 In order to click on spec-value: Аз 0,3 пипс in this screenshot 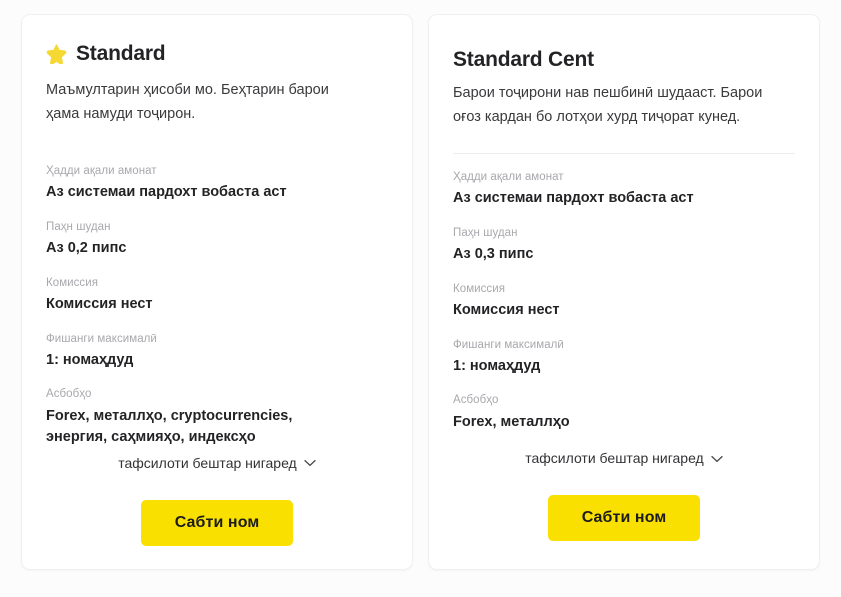, I will do `click(493, 254)`.